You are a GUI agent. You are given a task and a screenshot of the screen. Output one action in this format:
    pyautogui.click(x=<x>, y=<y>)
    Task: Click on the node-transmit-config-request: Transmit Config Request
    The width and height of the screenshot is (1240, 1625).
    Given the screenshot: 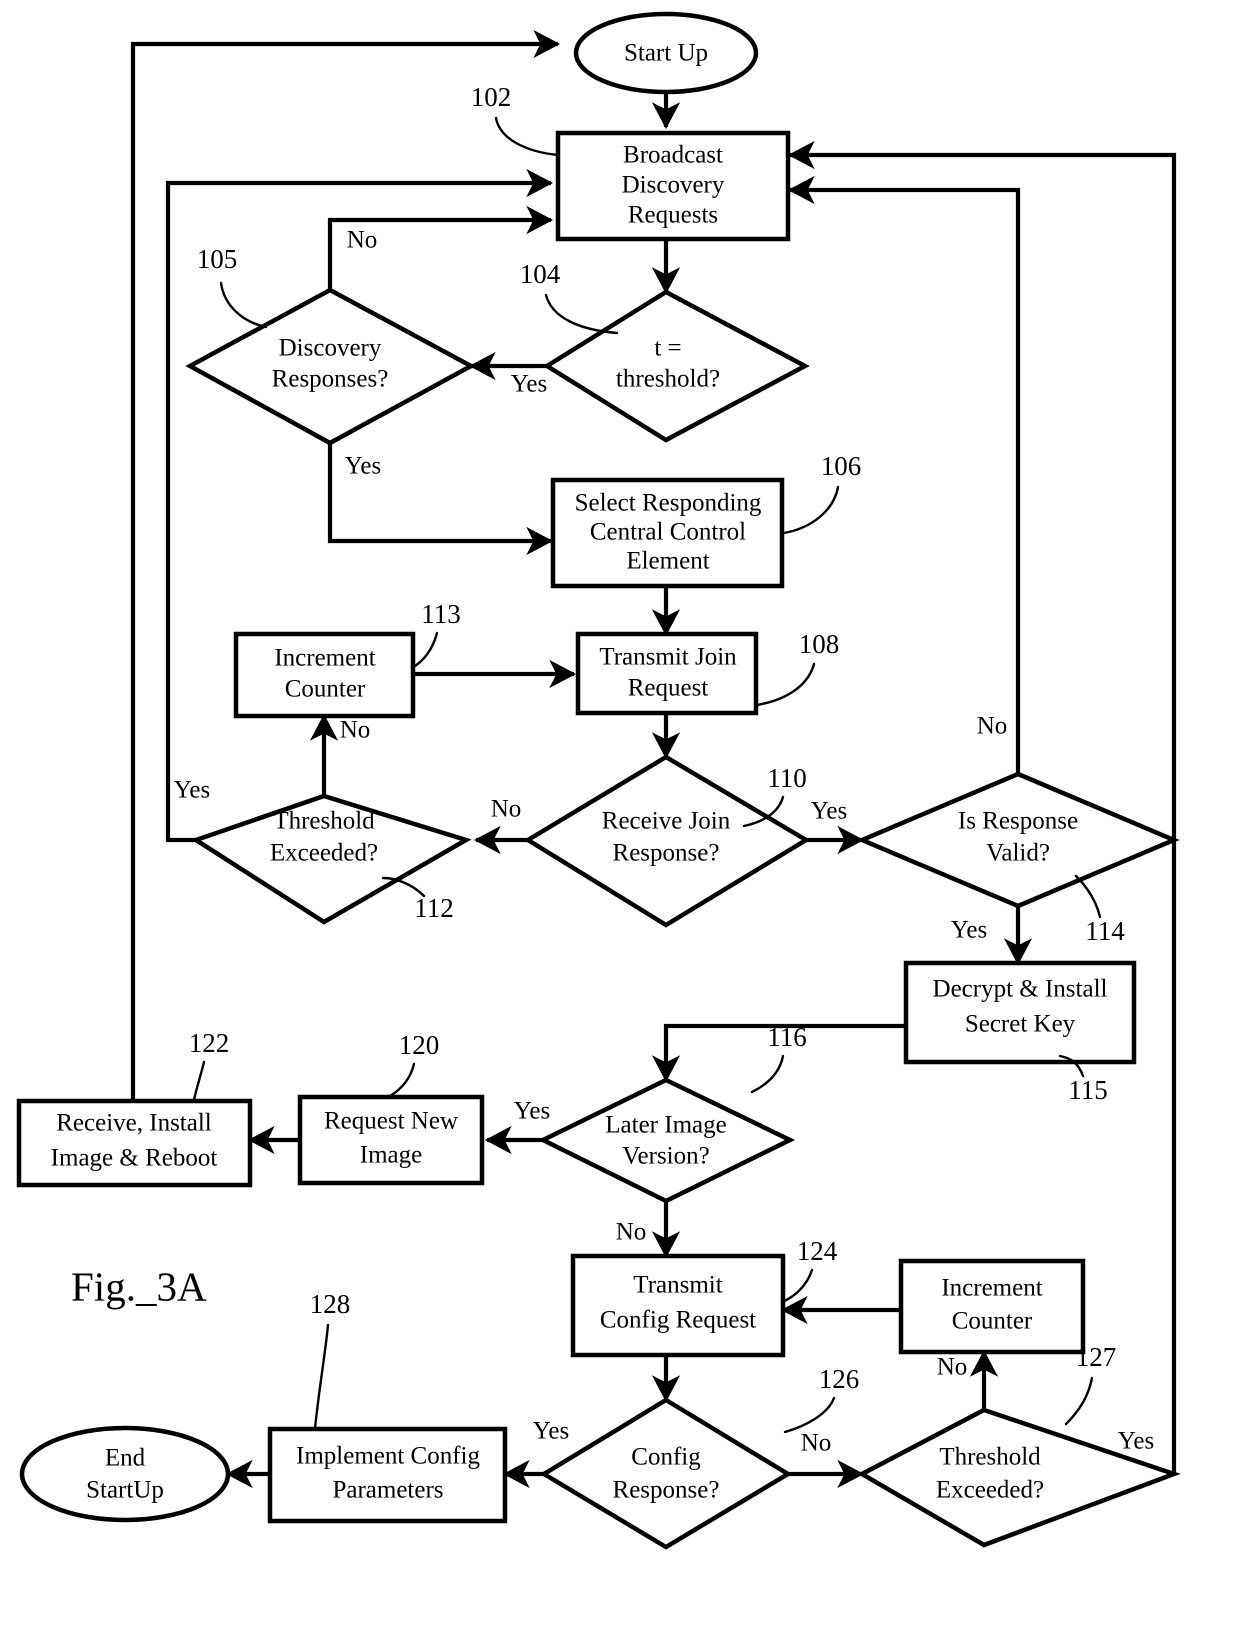 What is the action you would take?
    pyautogui.click(x=678, y=1305)
    